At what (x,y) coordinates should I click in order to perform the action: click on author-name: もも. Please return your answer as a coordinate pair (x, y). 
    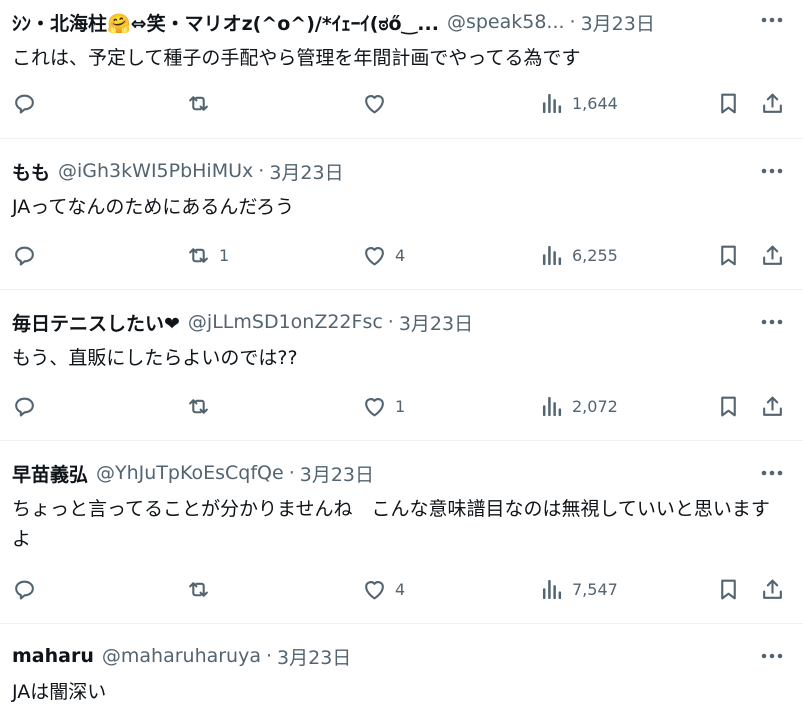
    Looking at the image, I should click on (31, 171).